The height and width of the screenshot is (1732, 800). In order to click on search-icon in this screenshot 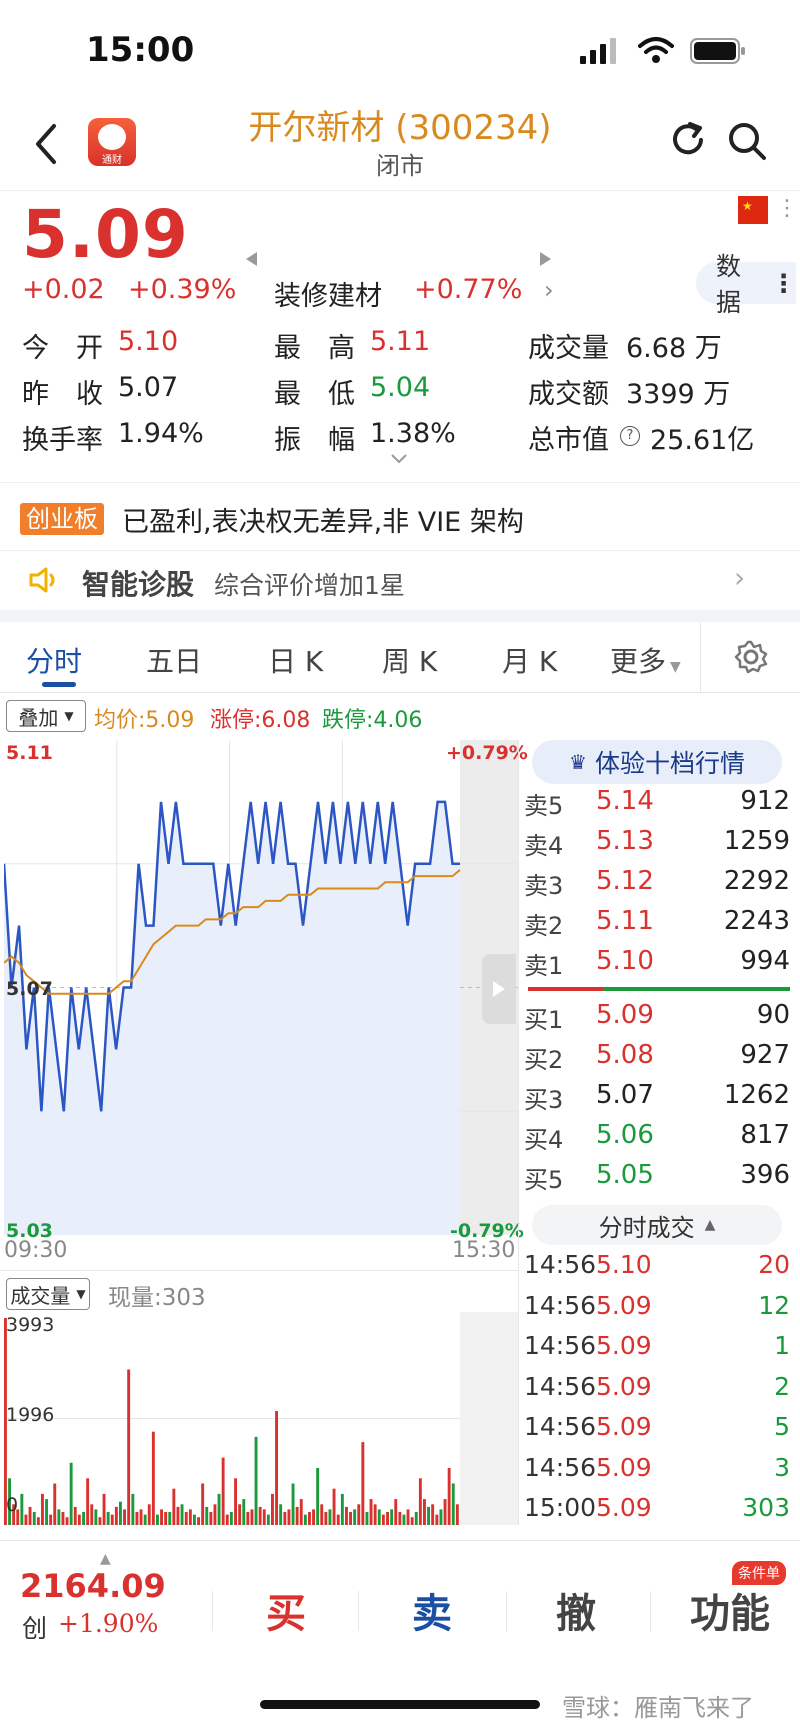, I will do `click(747, 141)`.